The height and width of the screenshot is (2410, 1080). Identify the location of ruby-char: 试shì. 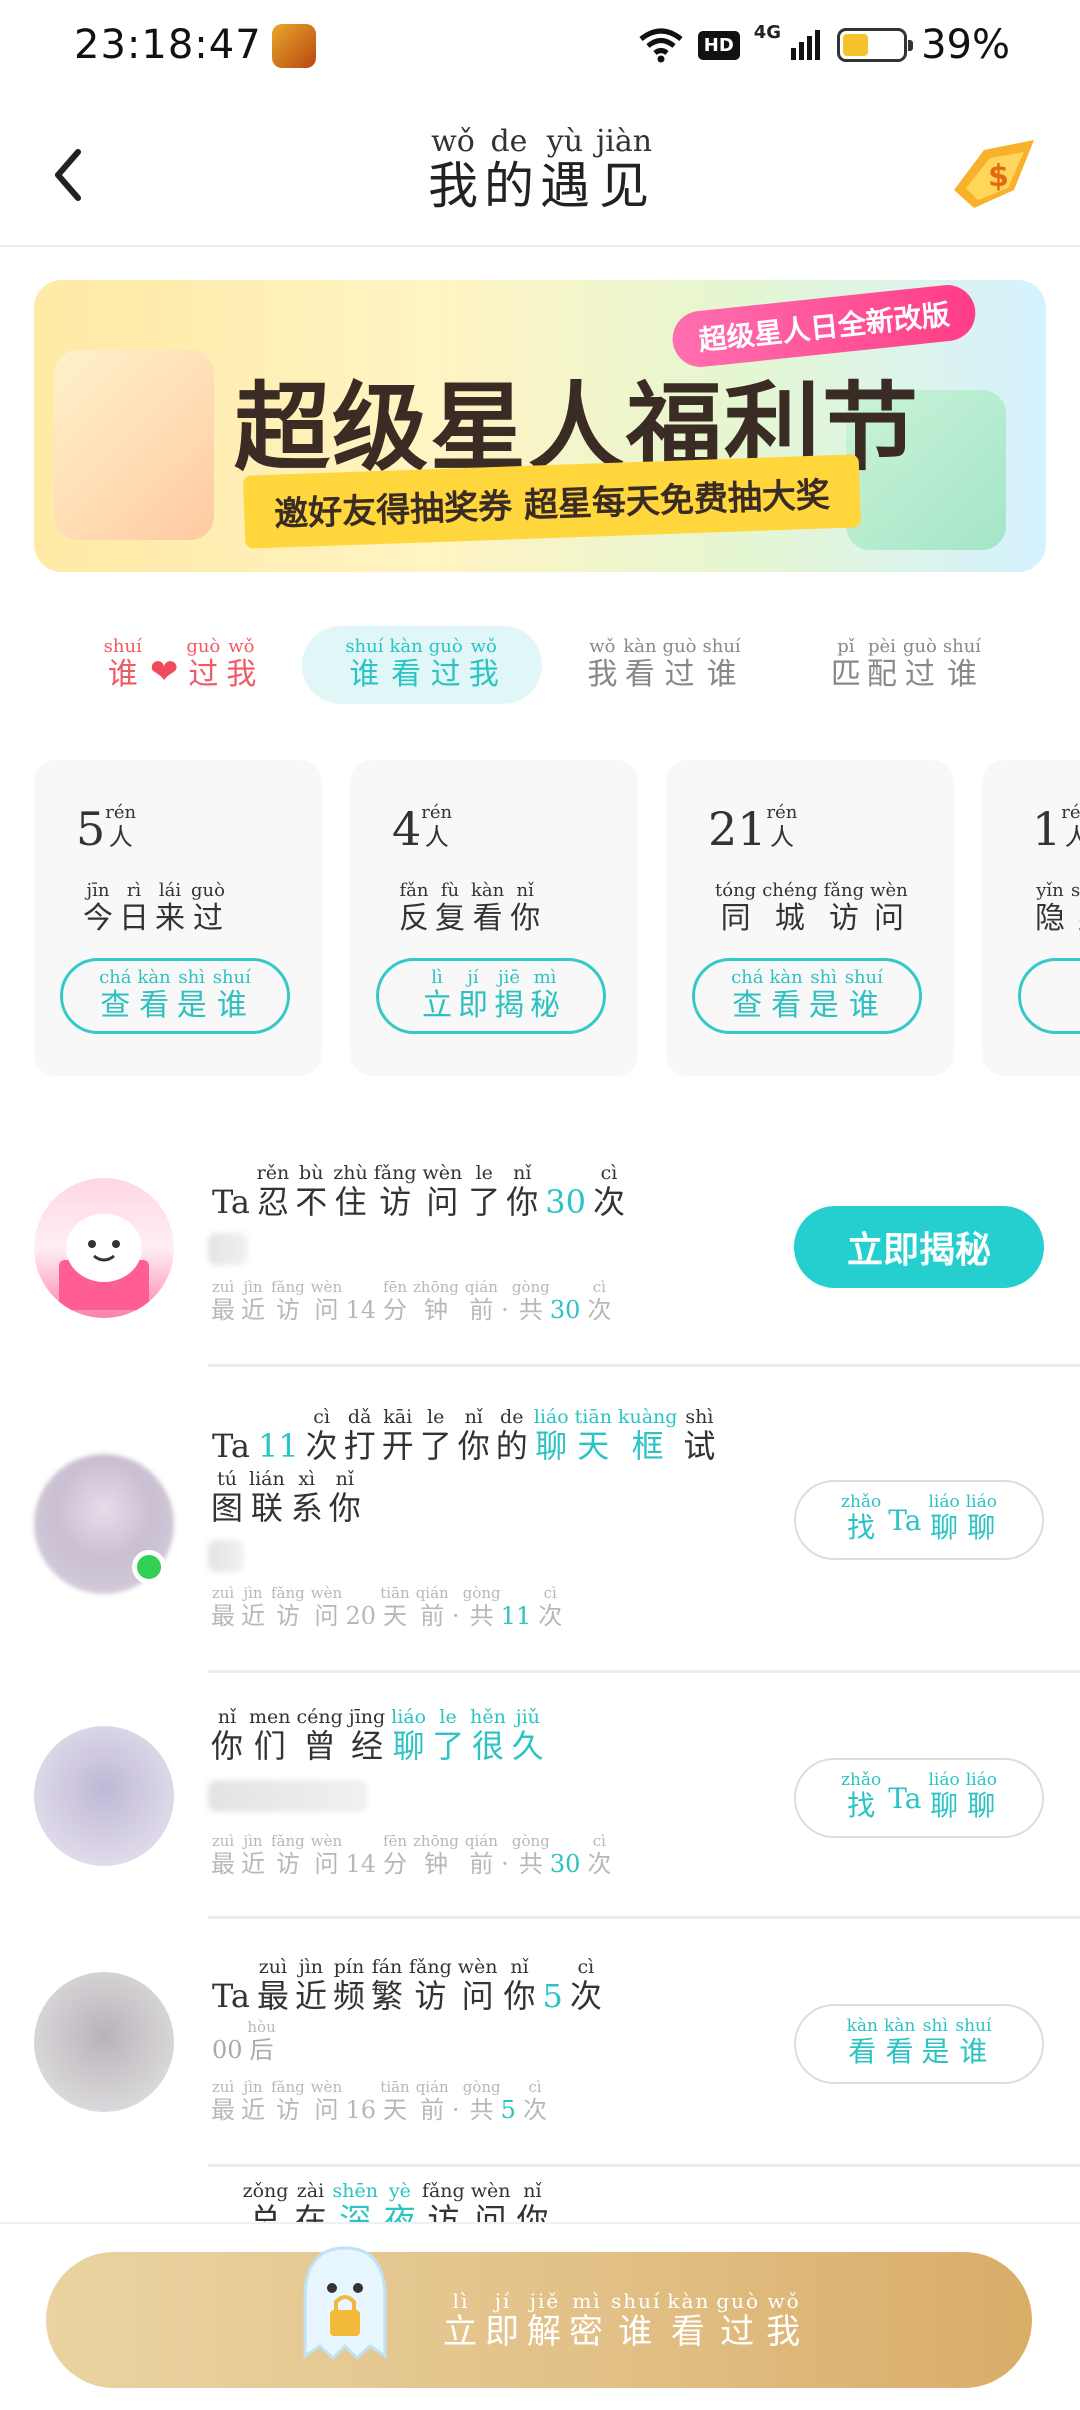
(699, 1435).